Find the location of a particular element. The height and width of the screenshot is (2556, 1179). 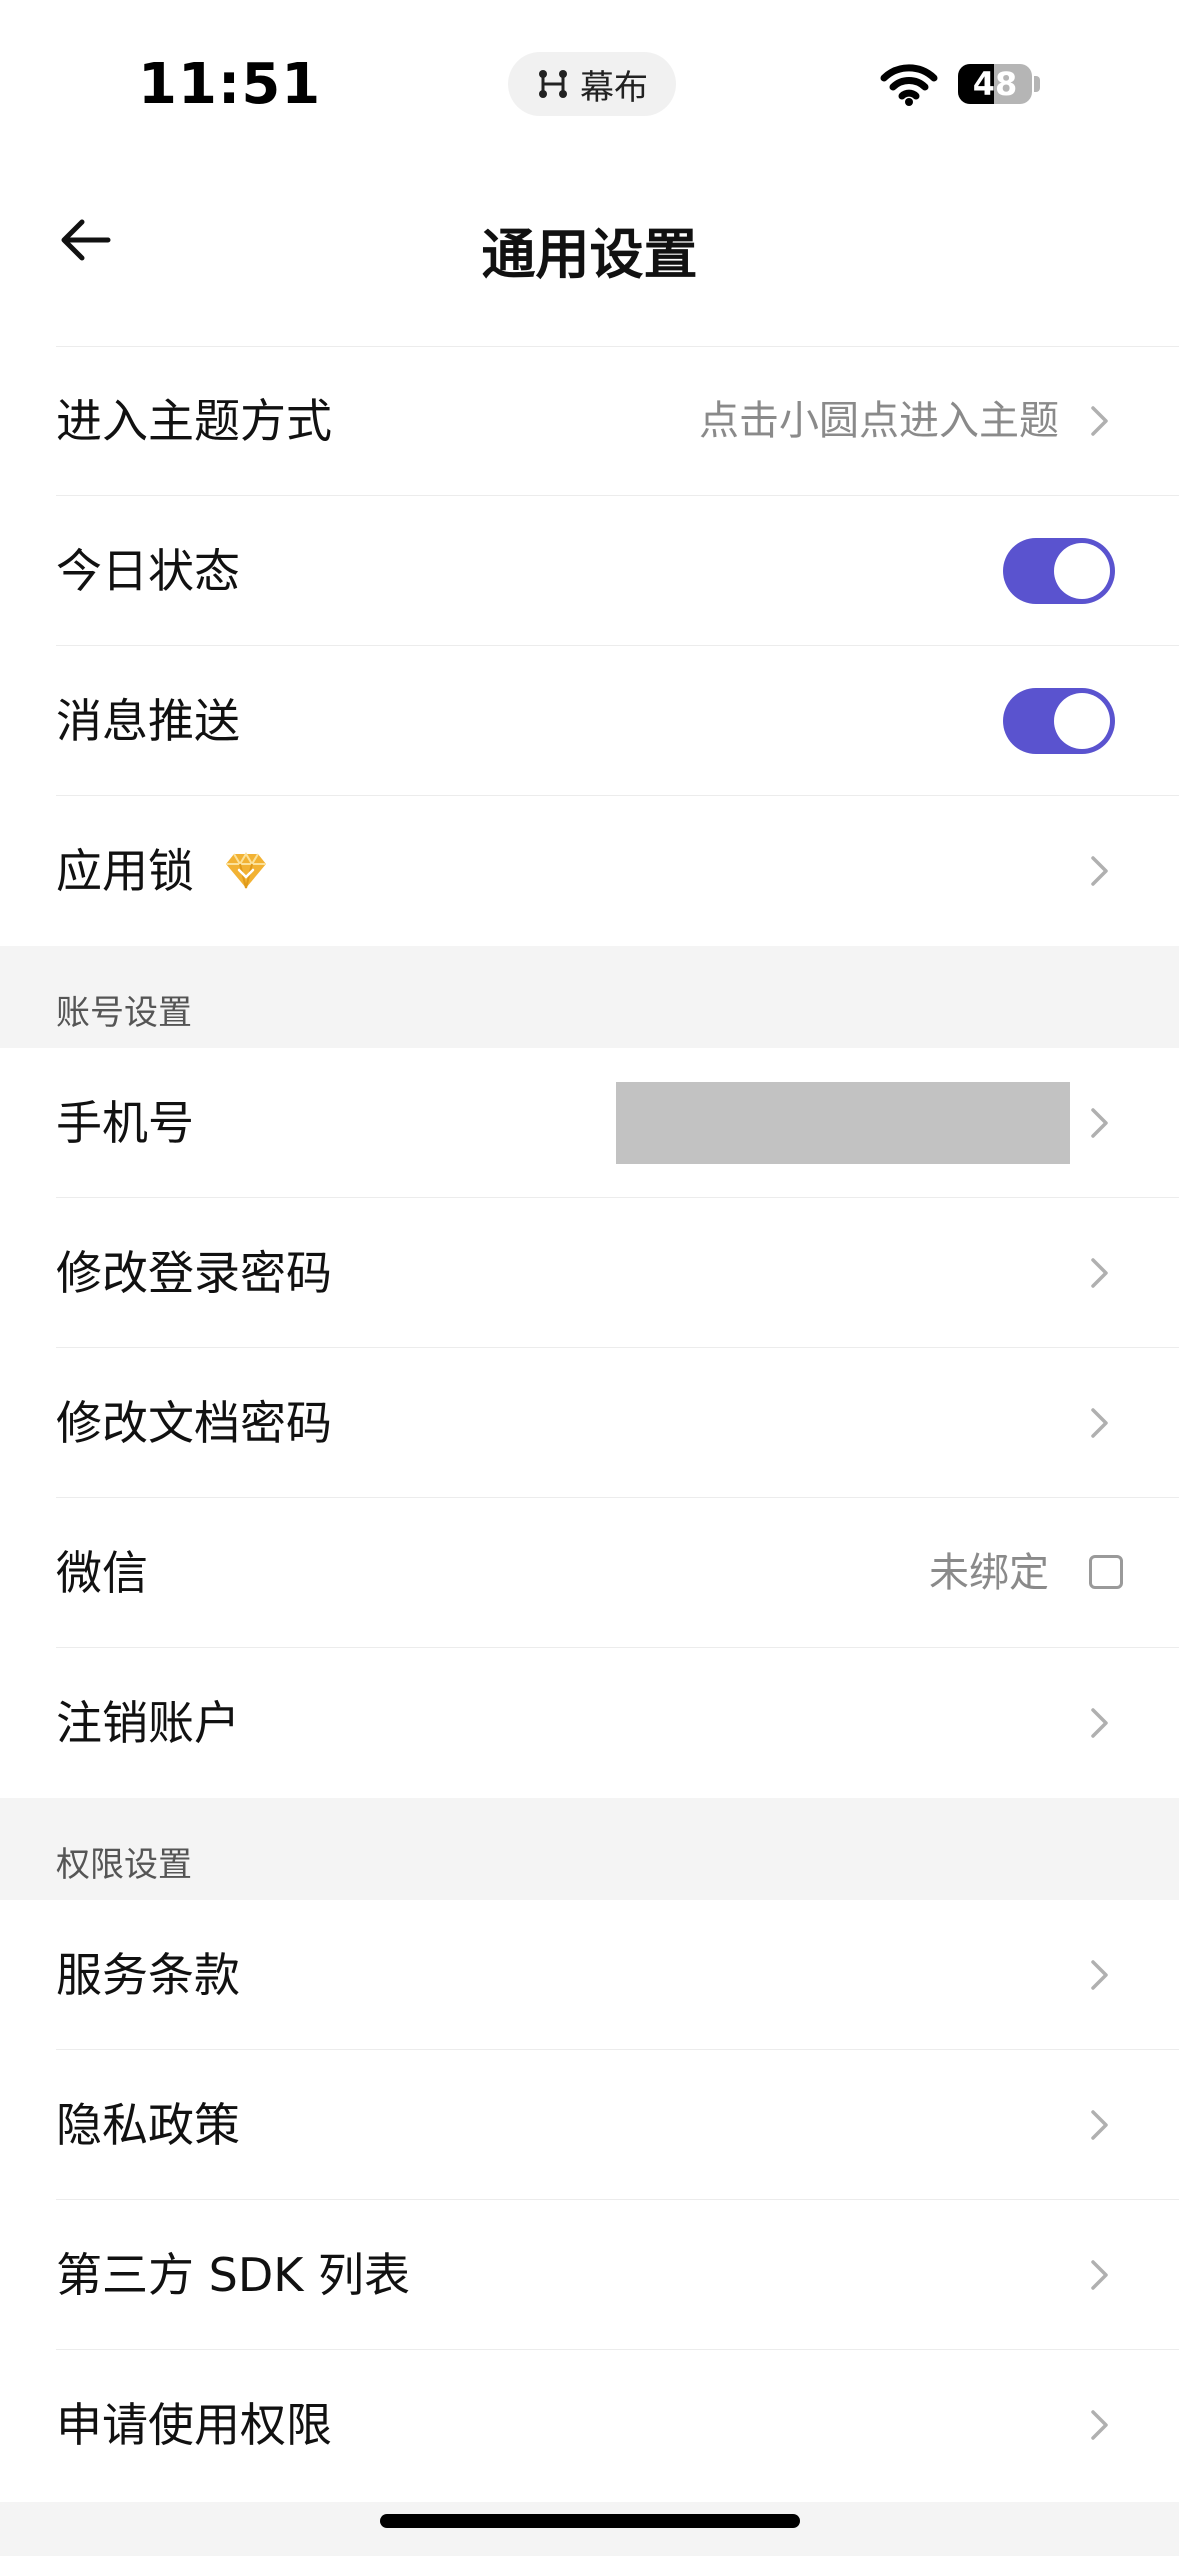

wechat-bind-checkbox is located at coordinates (1106, 1572).